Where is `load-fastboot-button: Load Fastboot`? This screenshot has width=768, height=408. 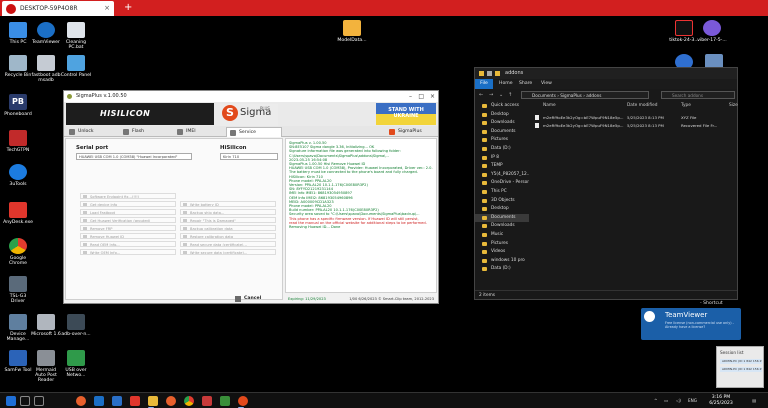 load-fastboot-button: Load Fastboot is located at coordinates (128, 212).